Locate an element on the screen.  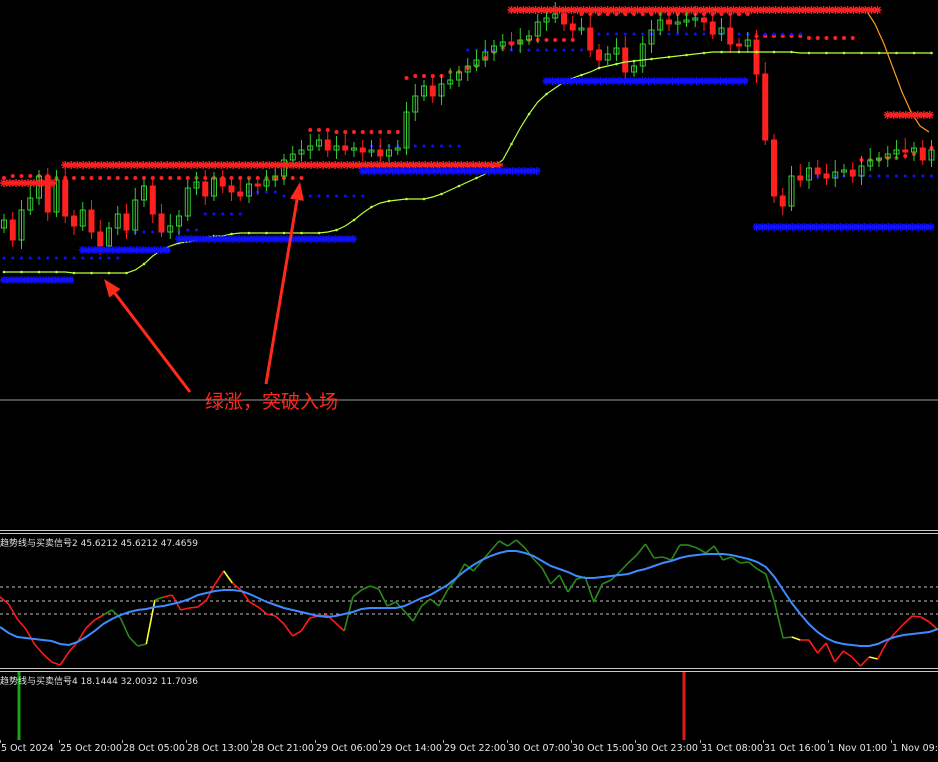
time-axis-label: 5 Oct 2024 is located at coordinates (27, 748).